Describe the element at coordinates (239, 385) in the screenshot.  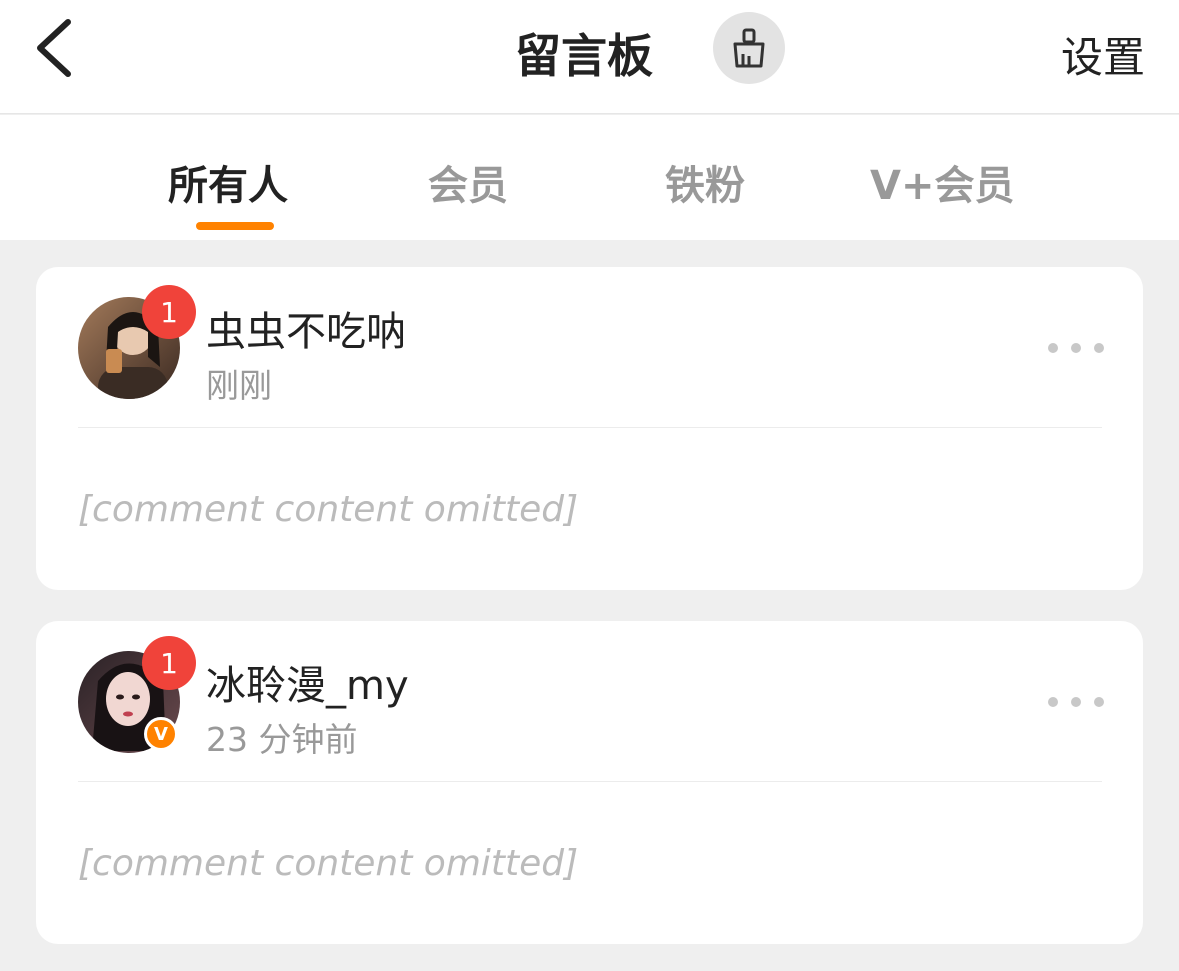
I see `comment-time: 刚刚` at that location.